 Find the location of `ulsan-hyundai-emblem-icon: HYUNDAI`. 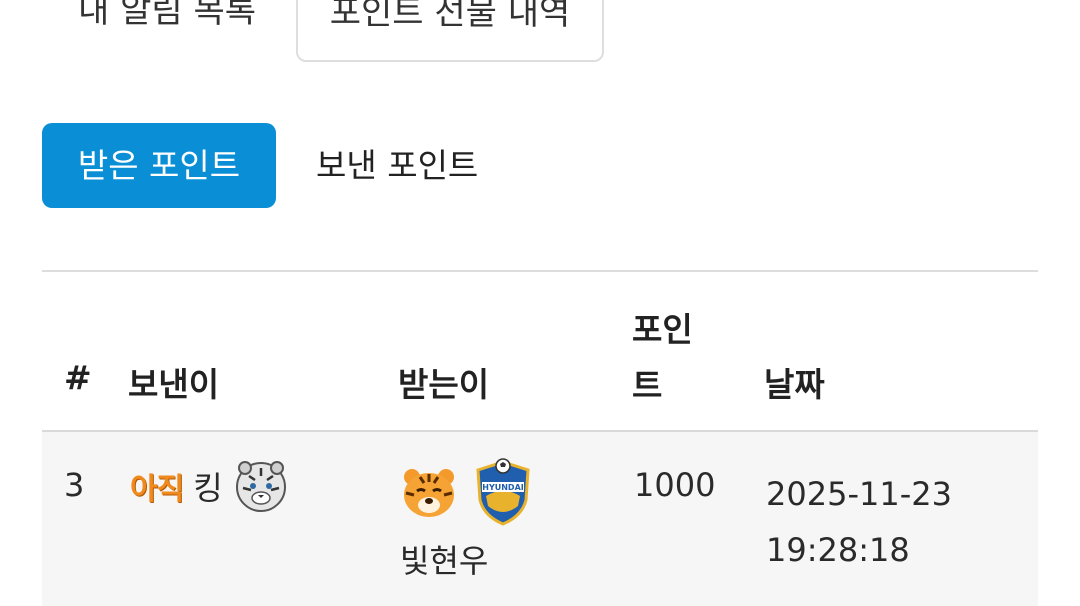

ulsan-hyundai-emblem-icon: HYUNDAI is located at coordinates (503, 492).